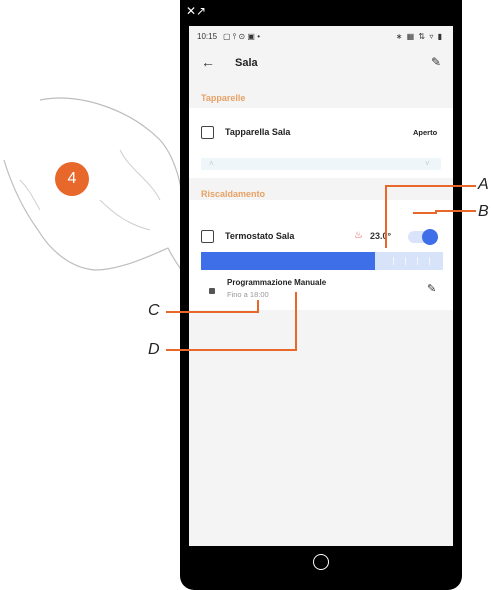 This screenshot has height=590, width=492. Describe the element at coordinates (483, 211) in the screenshot. I see `callout-b: B` at that location.